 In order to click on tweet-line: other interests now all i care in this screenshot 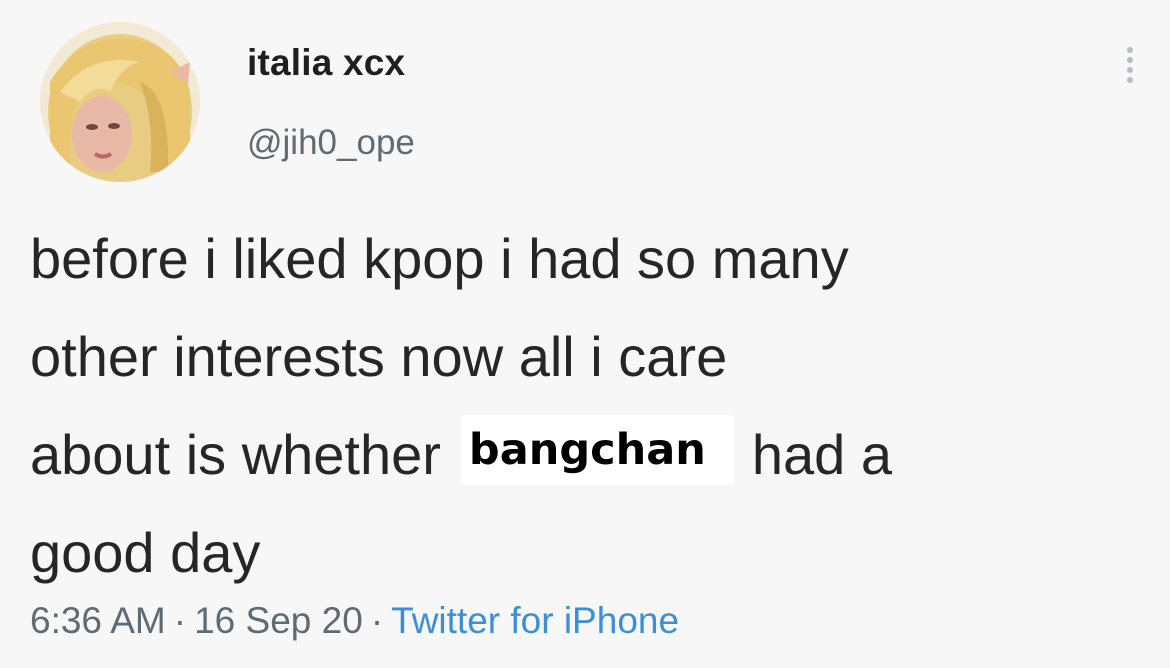, I will do `click(379, 356)`.